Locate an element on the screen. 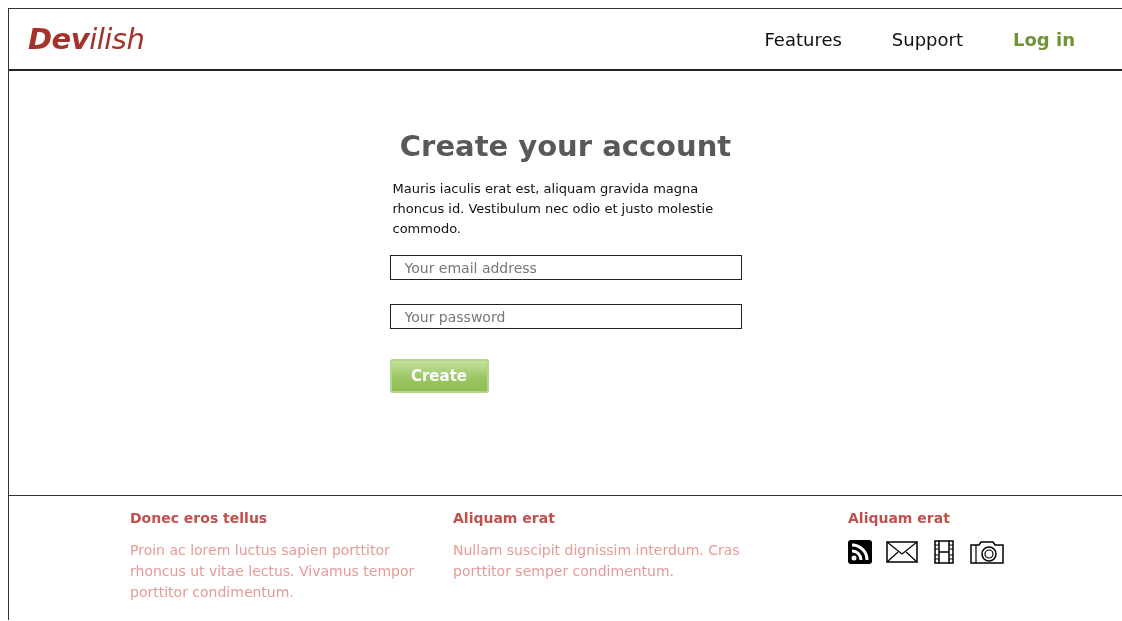 This screenshot has width=1122, height=621. login-link: Log in is located at coordinates (1044, 39).